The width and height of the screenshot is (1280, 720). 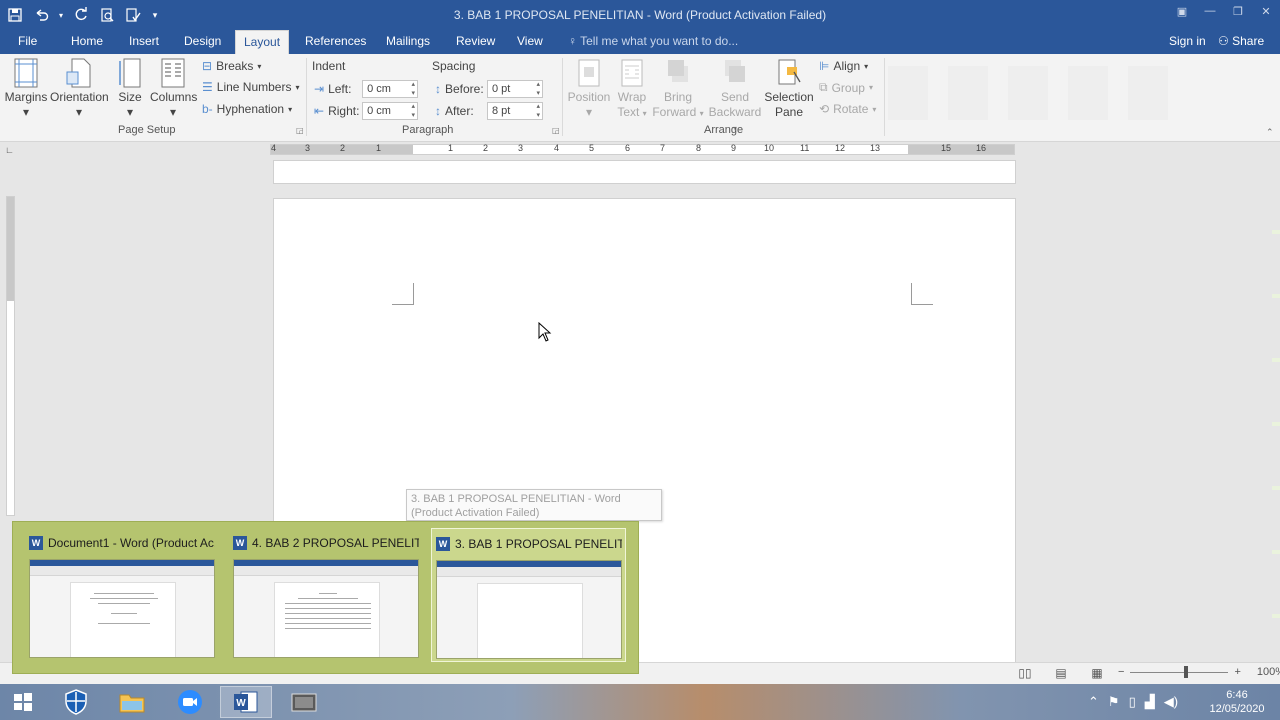 What do you see at coordinates (130, 89) in the screenshot?
I see `size-button: Size ▾` at bounding box center [130, 89].